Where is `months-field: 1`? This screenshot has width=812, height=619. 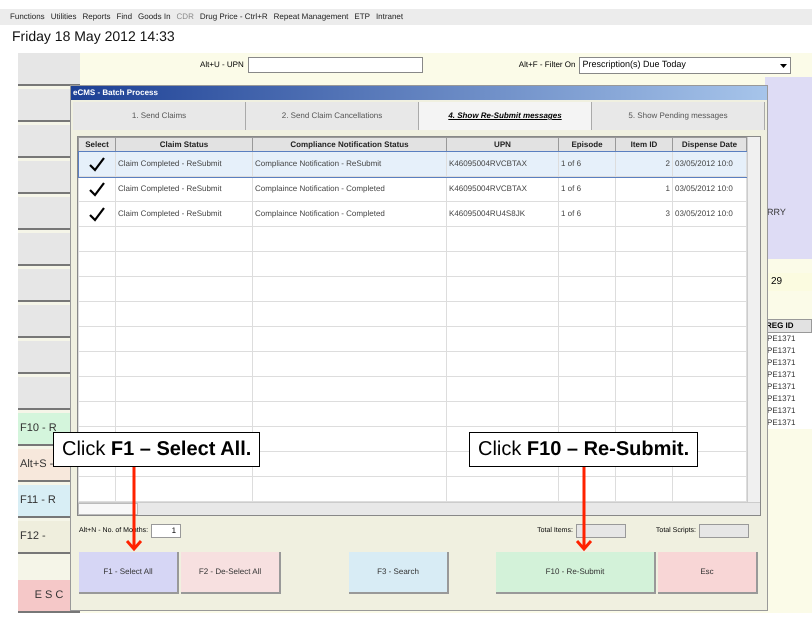
months-field: 1 is located at coordinates (166, 531).